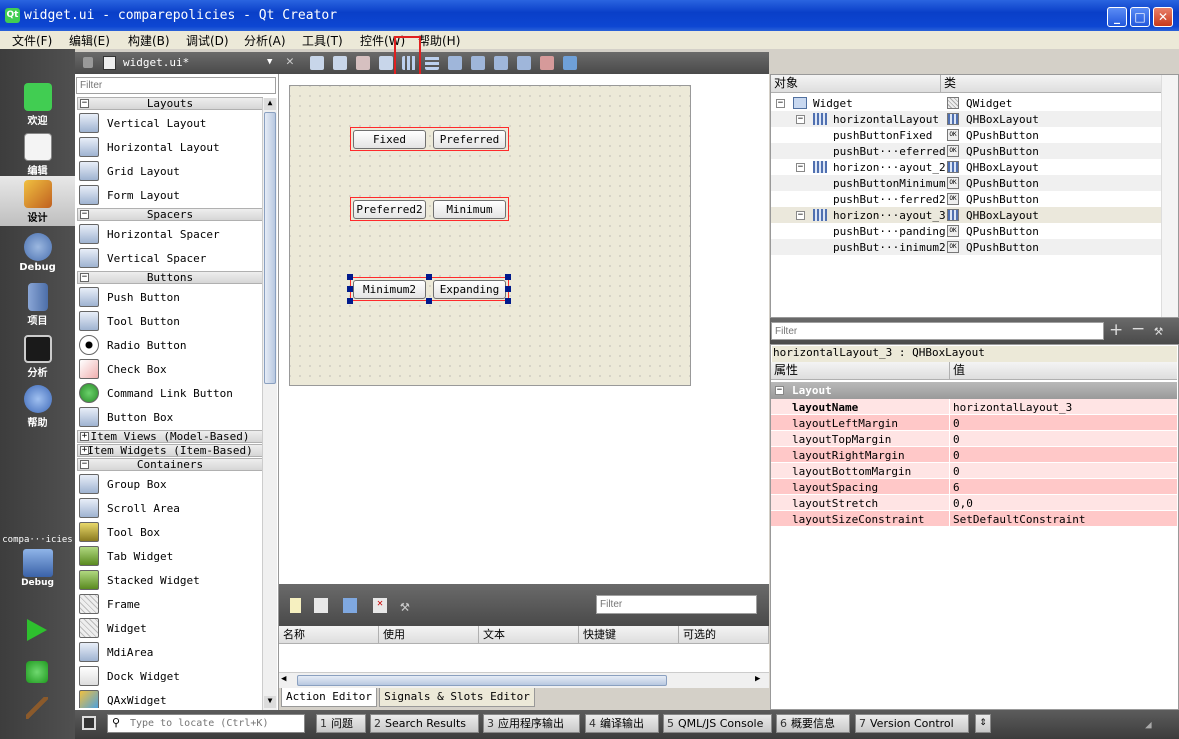  Describe the element at coordinates (170, 652) in the screenshot. I see `widget-item-mdi-area: MdiArea` at that location.